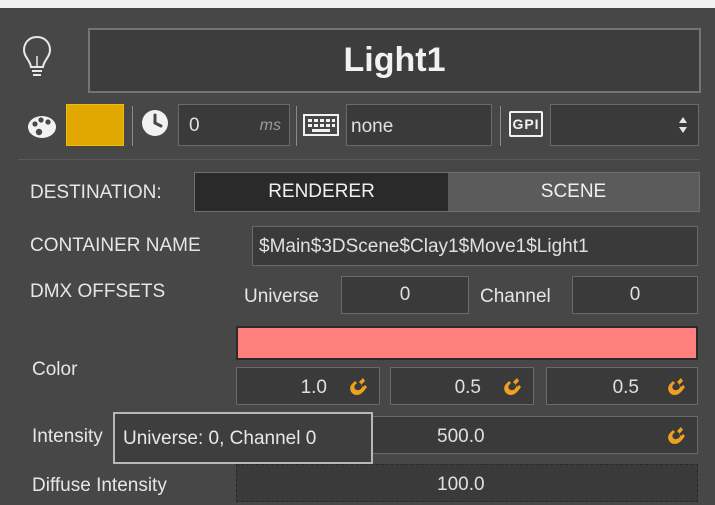  I want to click on destination-renderer-option: RENDERER, so click(321, 192).